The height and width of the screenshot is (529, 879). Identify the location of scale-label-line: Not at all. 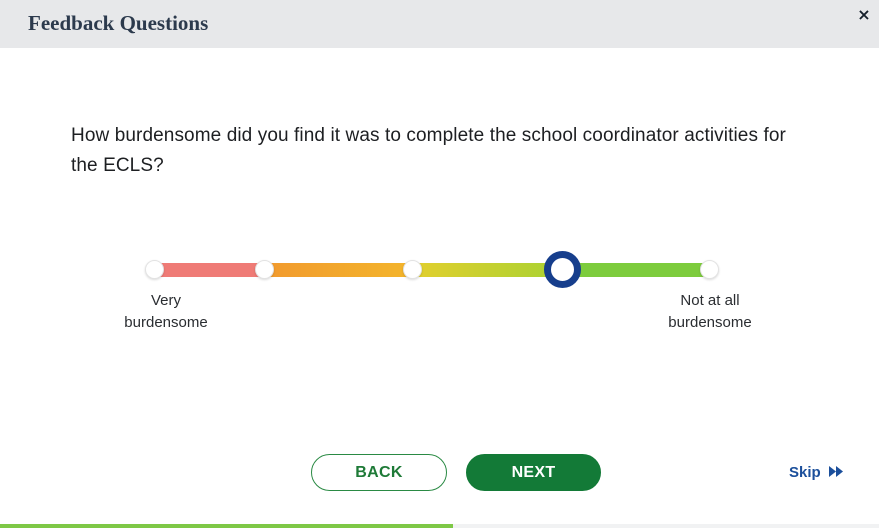
(710, 300).